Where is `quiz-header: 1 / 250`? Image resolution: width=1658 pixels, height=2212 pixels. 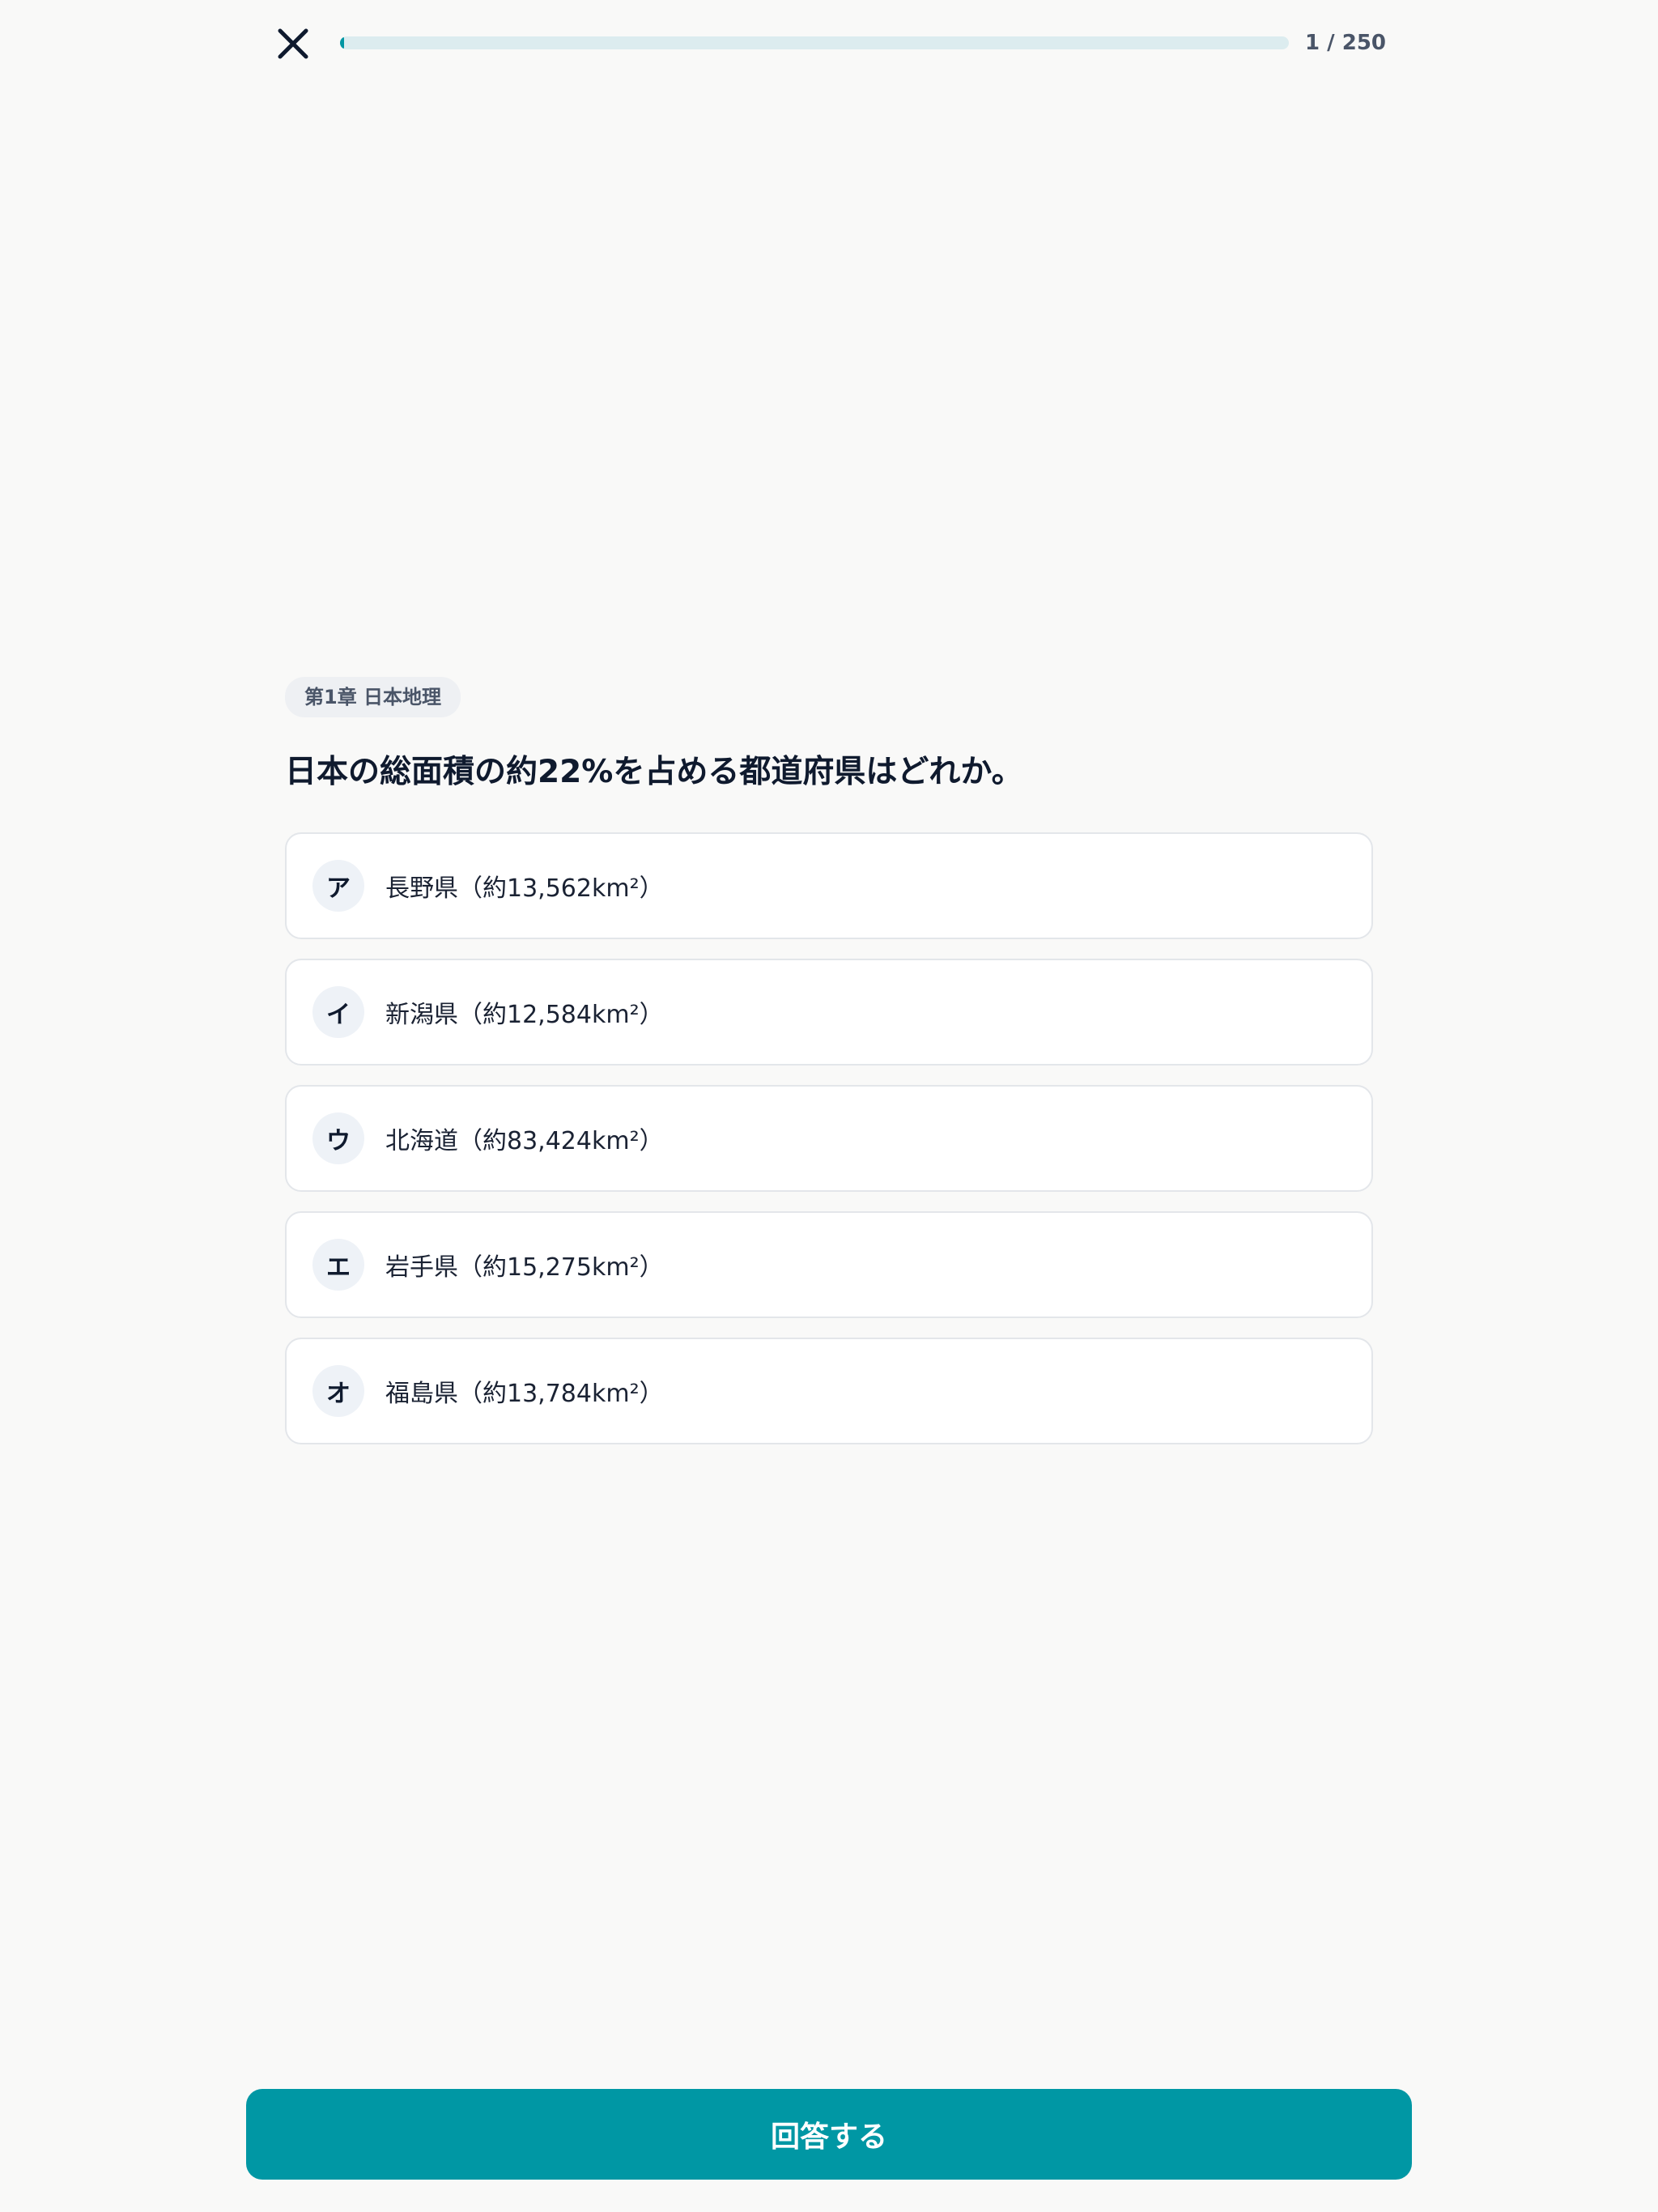
quiz-header: 1 / 250 is located at coordinates (829, 44).